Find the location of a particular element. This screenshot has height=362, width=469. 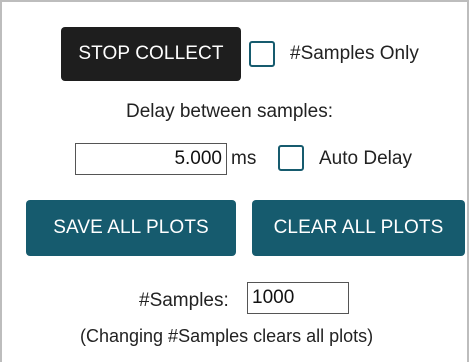

samples-note: (Changing #Samples clears all plots) is located at coordinates (227, 336).